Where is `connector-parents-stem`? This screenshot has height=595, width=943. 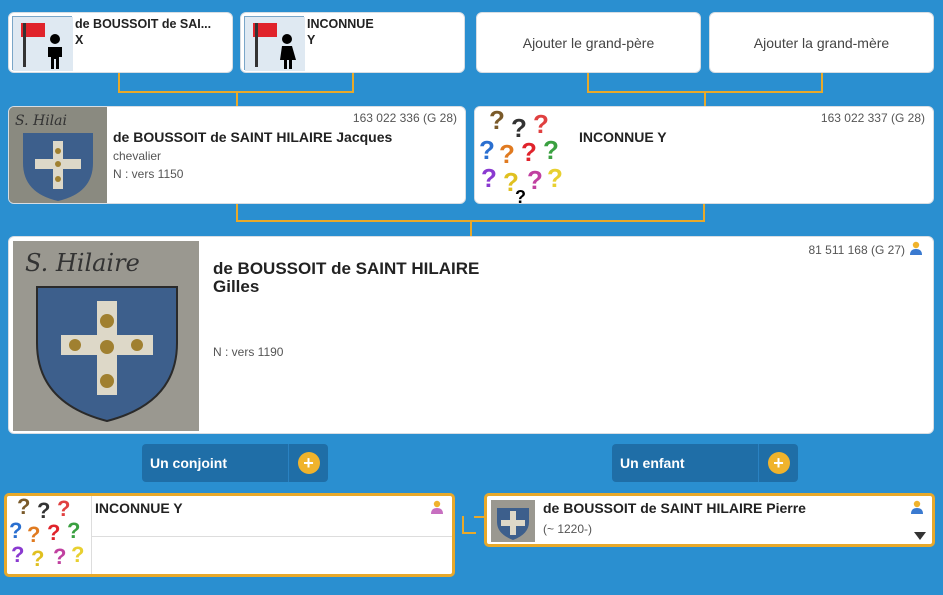
connector-parents-stem is located at coordinates (471, 229).